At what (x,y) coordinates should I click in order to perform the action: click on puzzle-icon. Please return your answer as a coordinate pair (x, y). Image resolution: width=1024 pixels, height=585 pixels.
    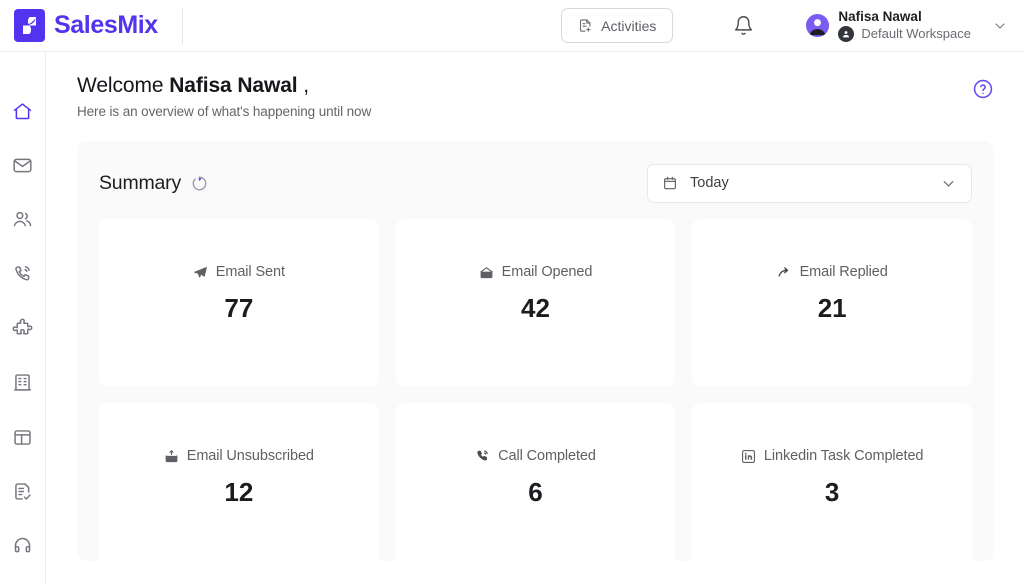
    Looking at the image, I should click on (22, 328).